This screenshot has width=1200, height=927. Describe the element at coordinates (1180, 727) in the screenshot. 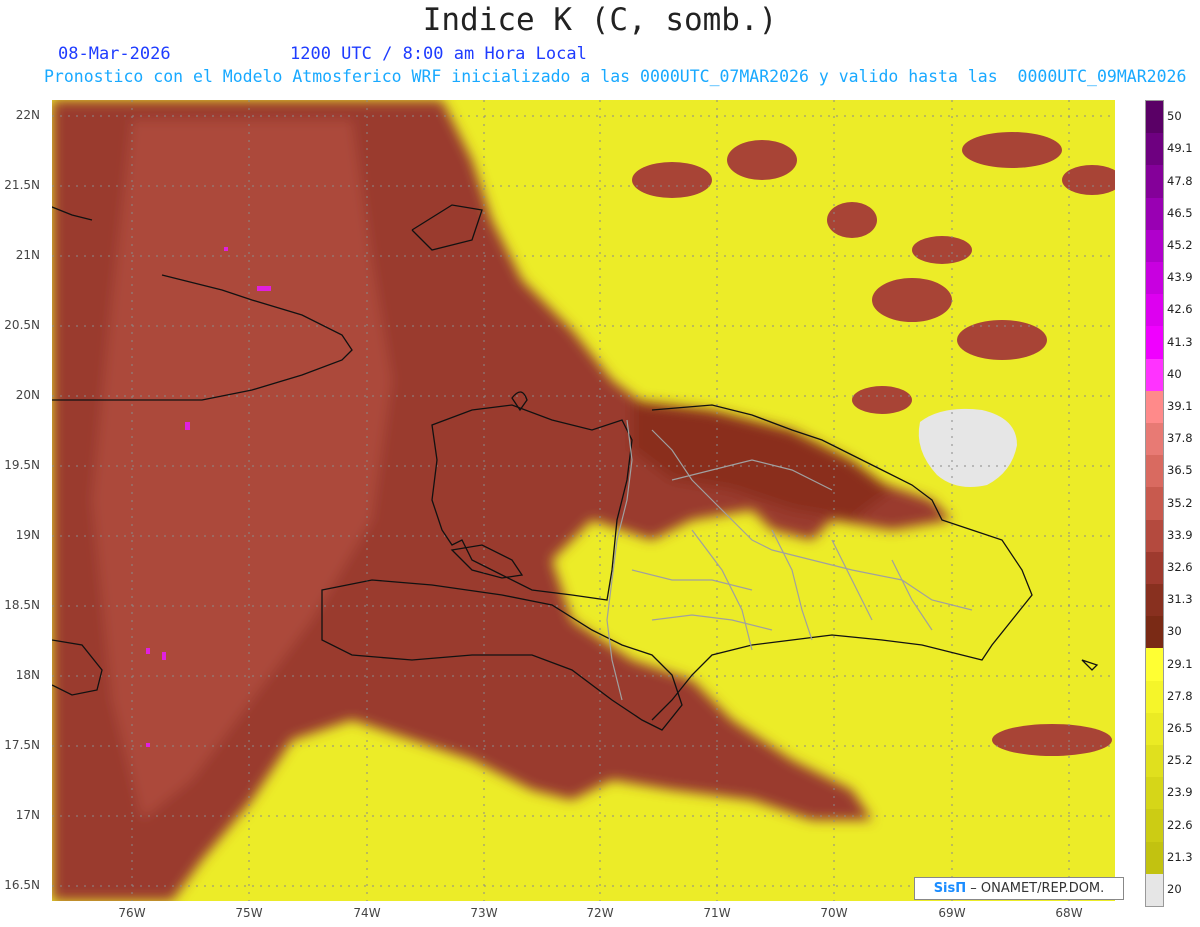

I see `colorbar-label: 26.5` at that location.